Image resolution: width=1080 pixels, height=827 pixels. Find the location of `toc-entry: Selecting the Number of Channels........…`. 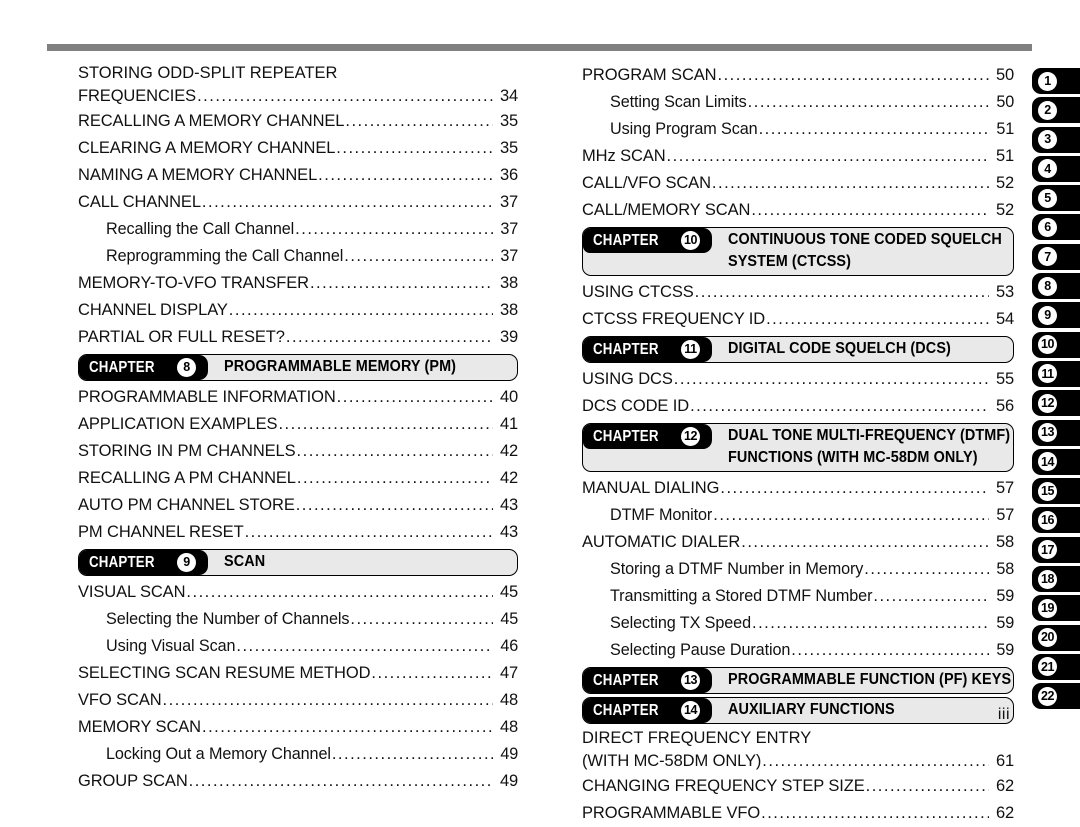

toc-entry: Selecting the Number of Channels........… is located at coordinates (298, 619).